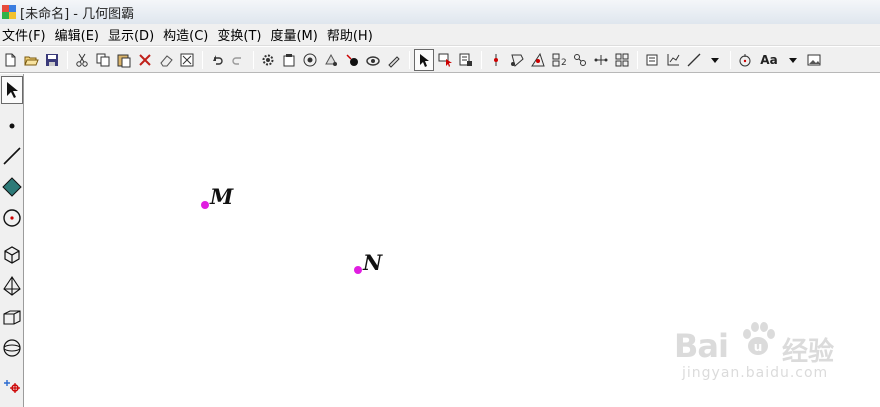  I want to click on new-file-icon, so click(10, 60).